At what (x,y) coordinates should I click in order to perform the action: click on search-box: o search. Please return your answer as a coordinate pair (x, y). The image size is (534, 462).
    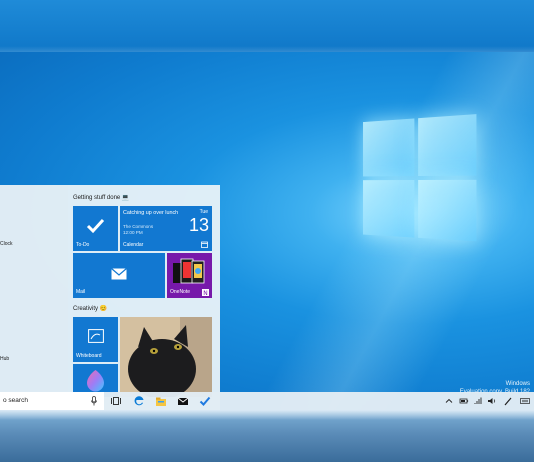
    Looking at the image, I should click on (52, 401).